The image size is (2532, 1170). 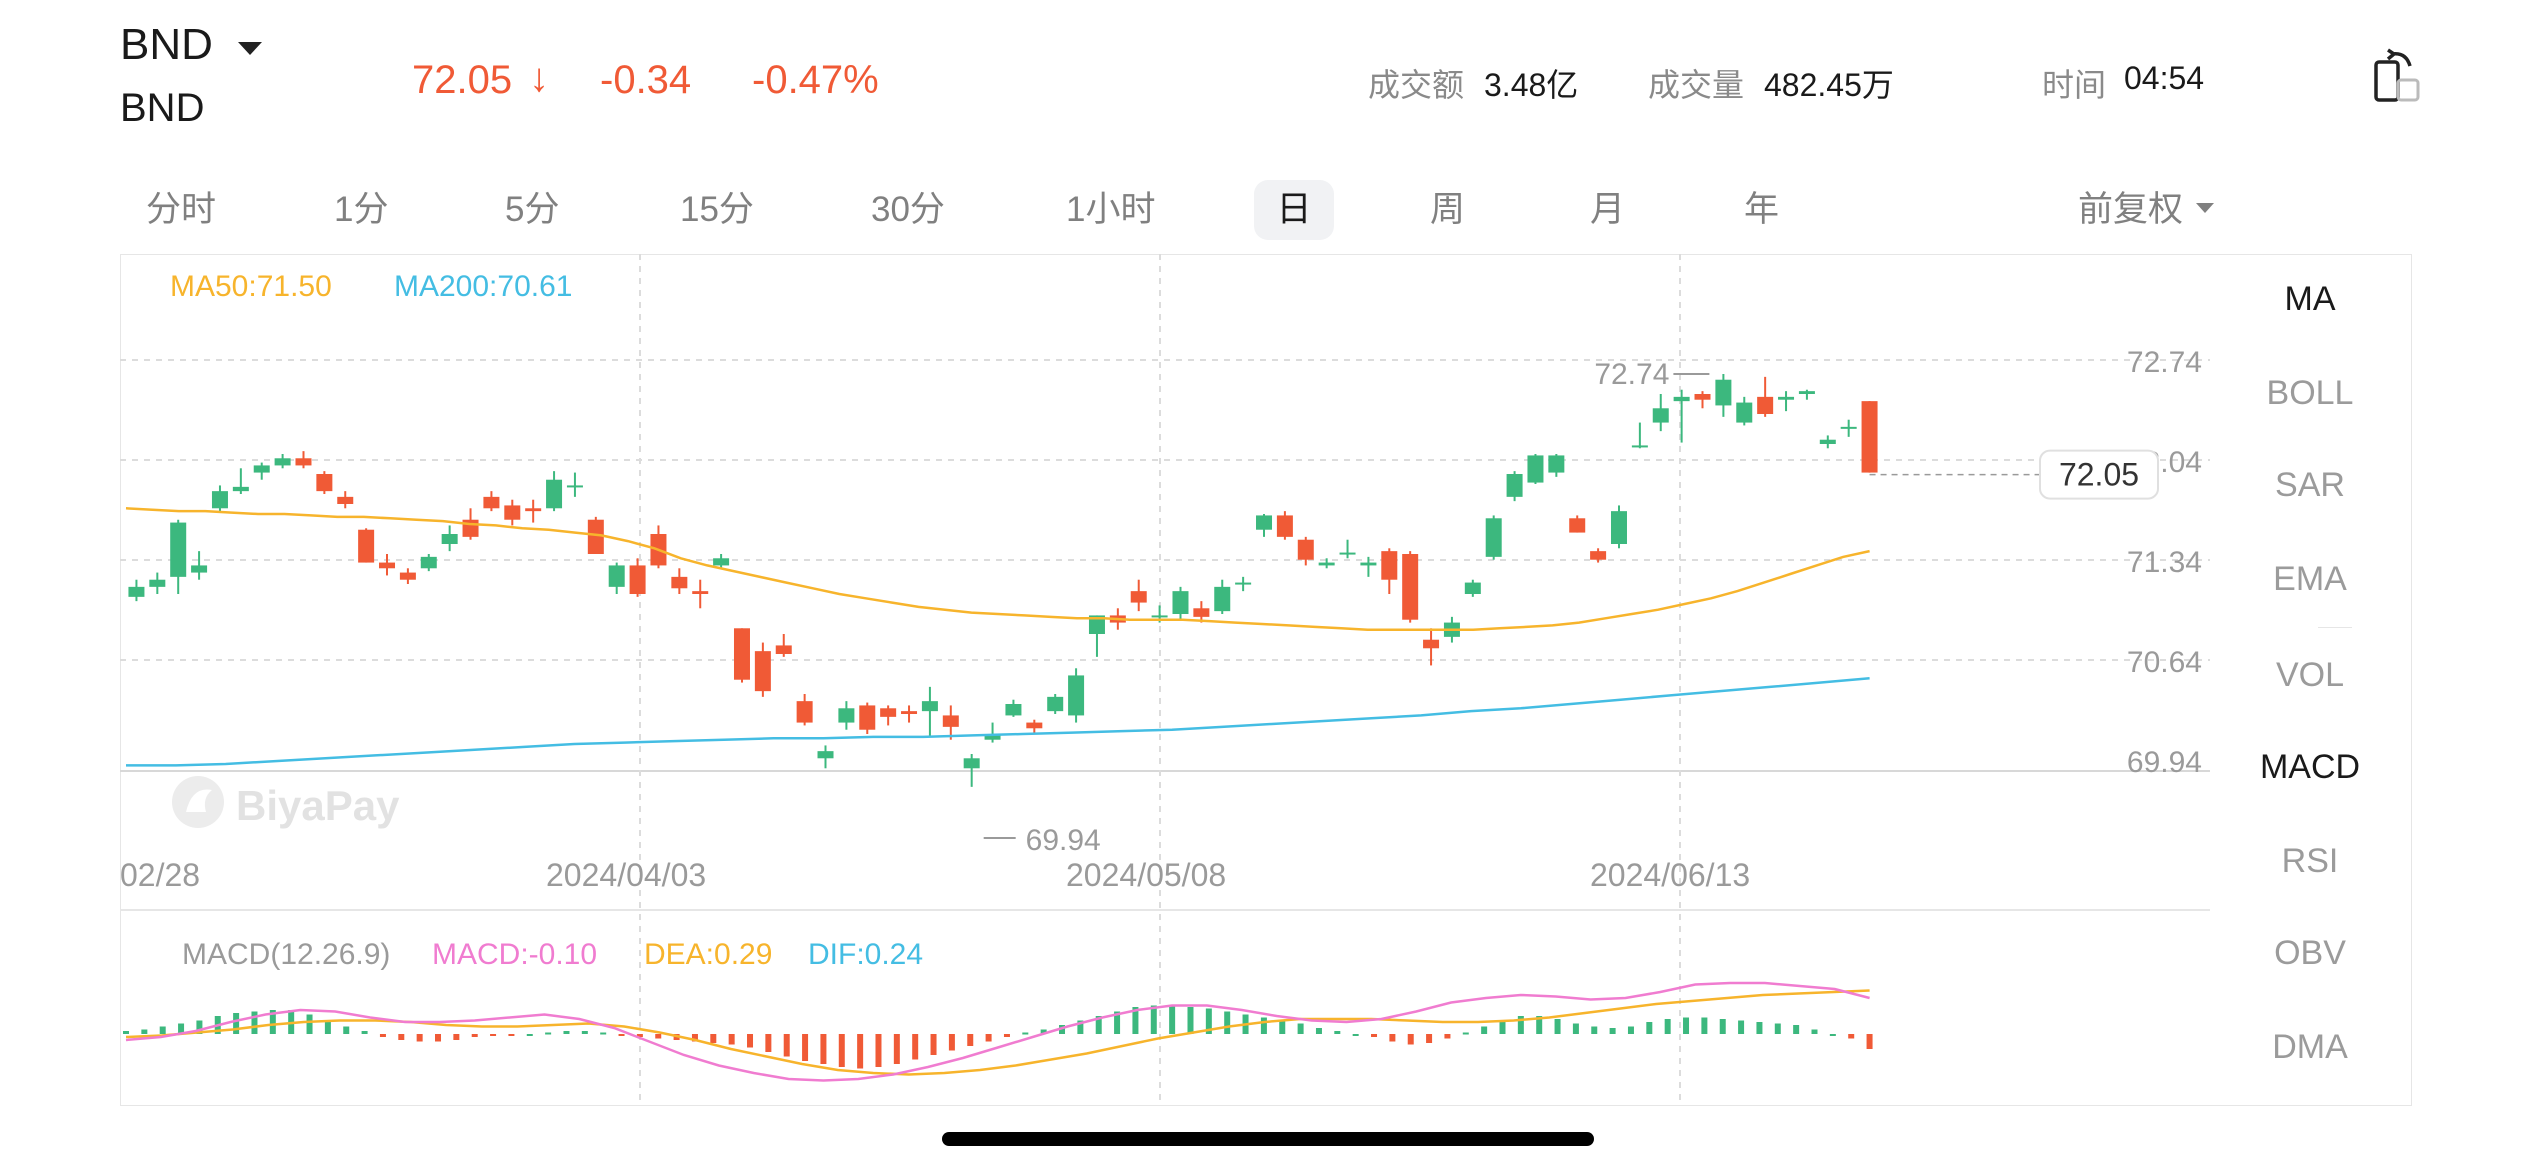 I want to click on price-adjustment-selector: 前复权, so click(x=2130, y=210).